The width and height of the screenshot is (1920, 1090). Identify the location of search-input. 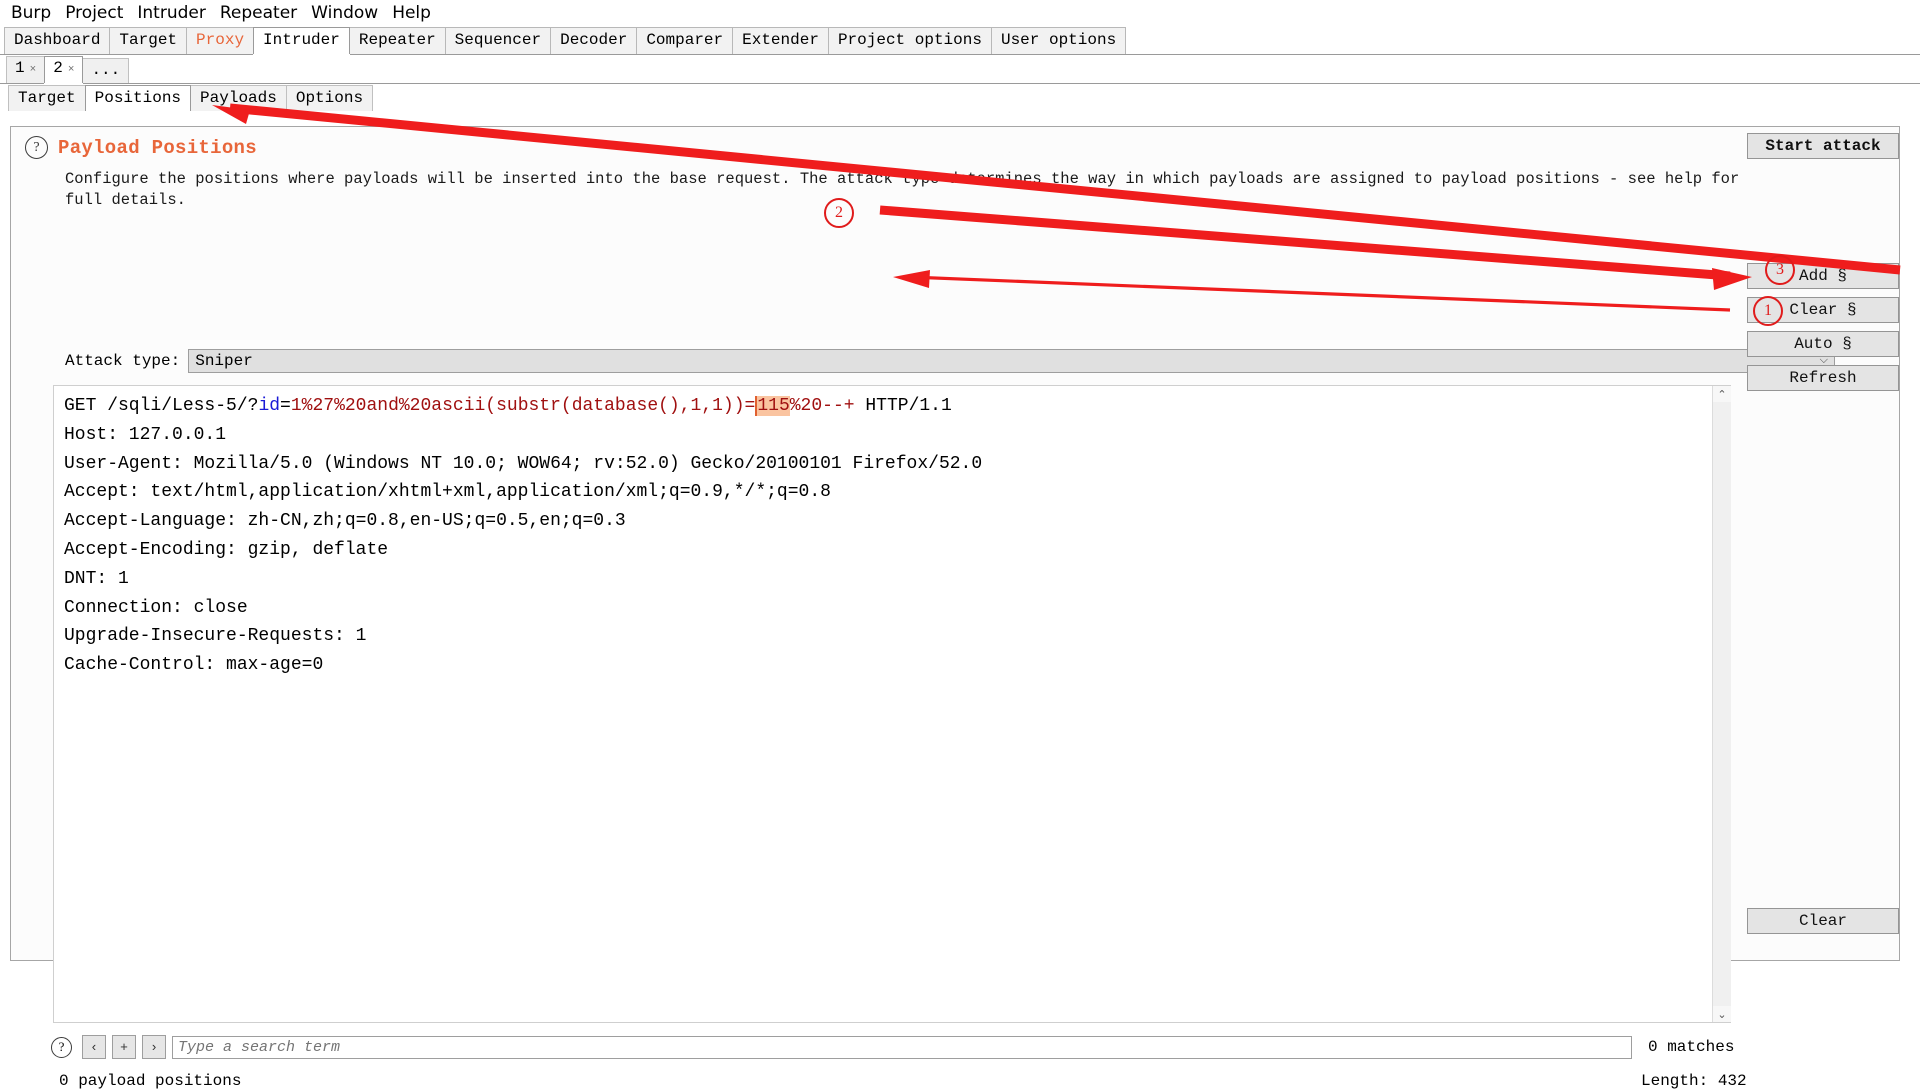
(902, 1047).